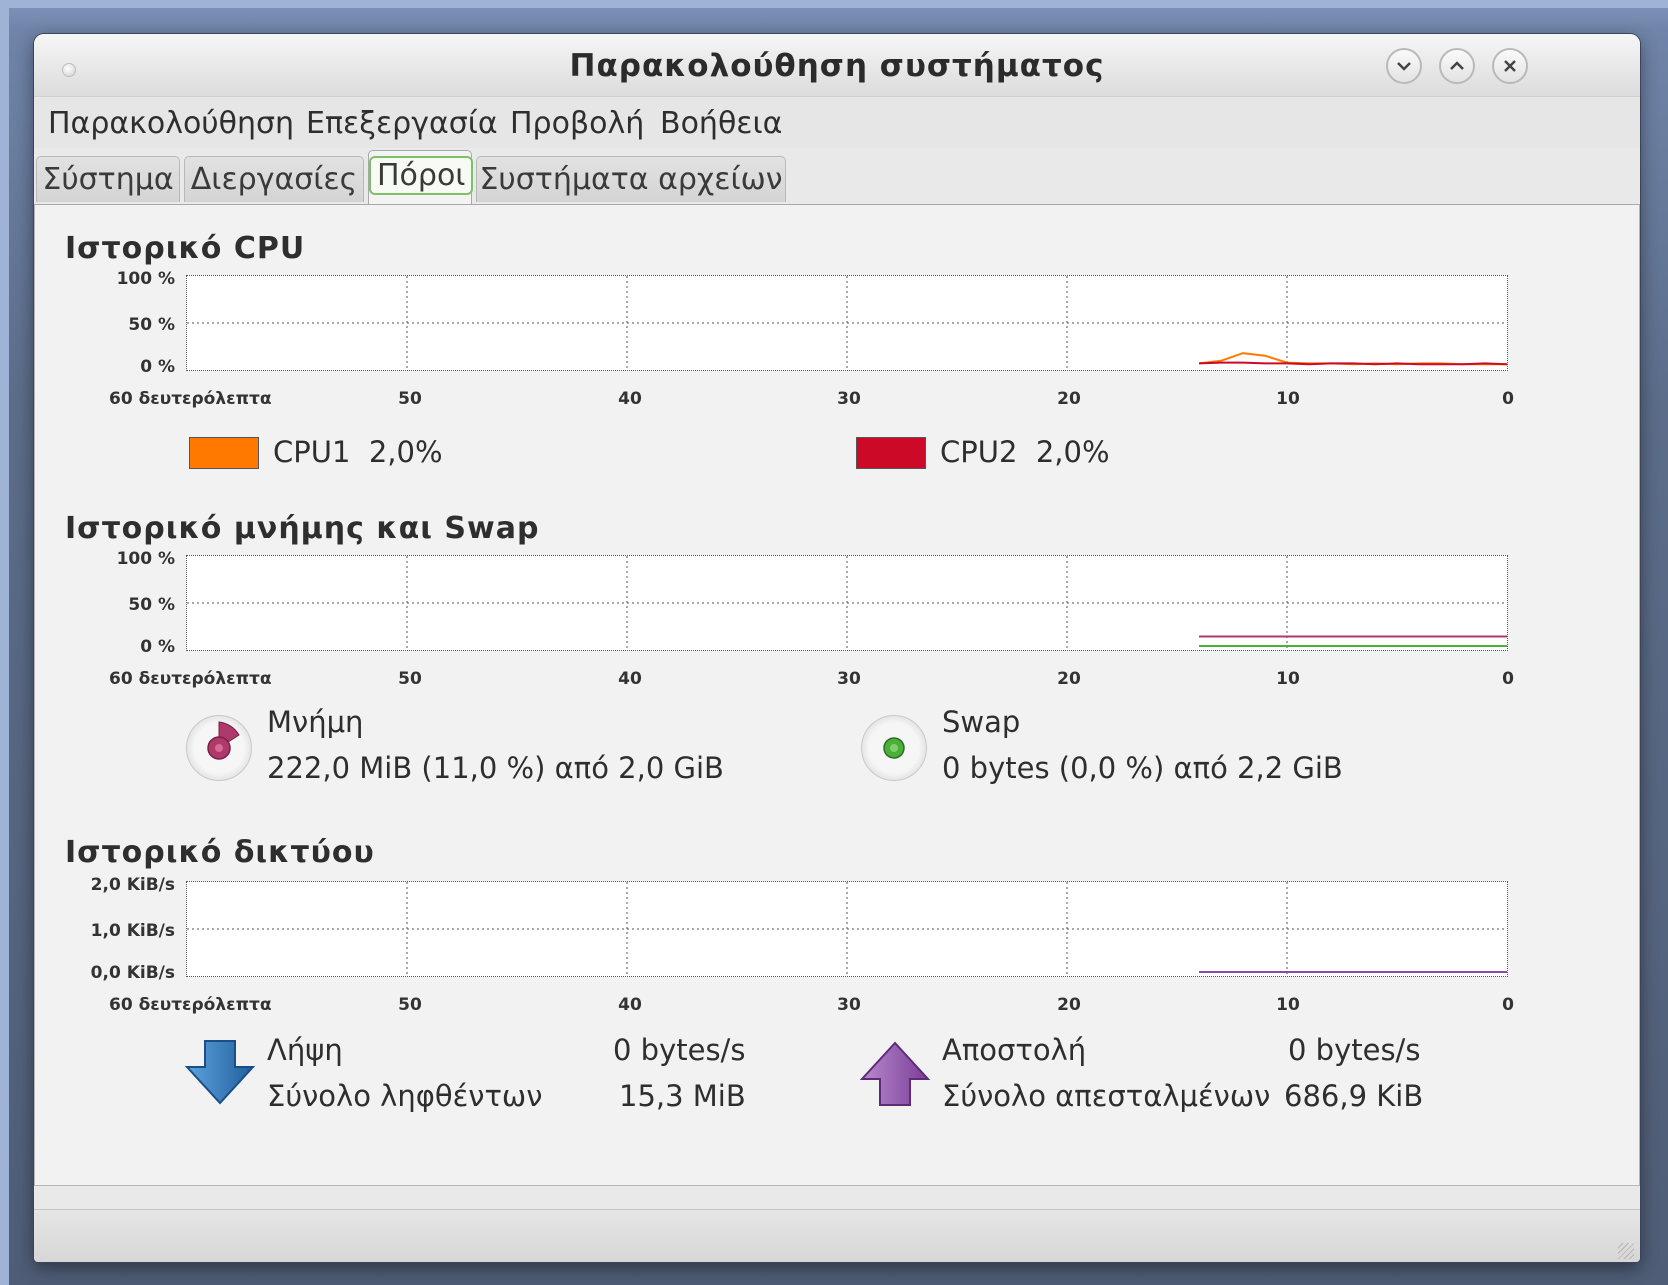 The width and height of the screenshot is (1668, 1285). What do you see at coordinates (630, 679) in the screenshot?
I see `memory-xtick: 40` at bounding box center [630, 679].